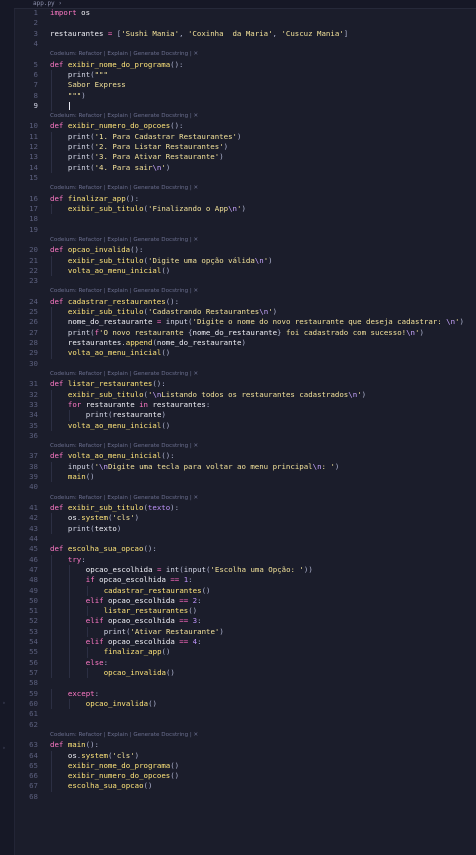  What do you see at coordinates (110, 786) in the screenshot?
I see `code-text: escolha_sua_opcao()` at bounding box center [110, 786].